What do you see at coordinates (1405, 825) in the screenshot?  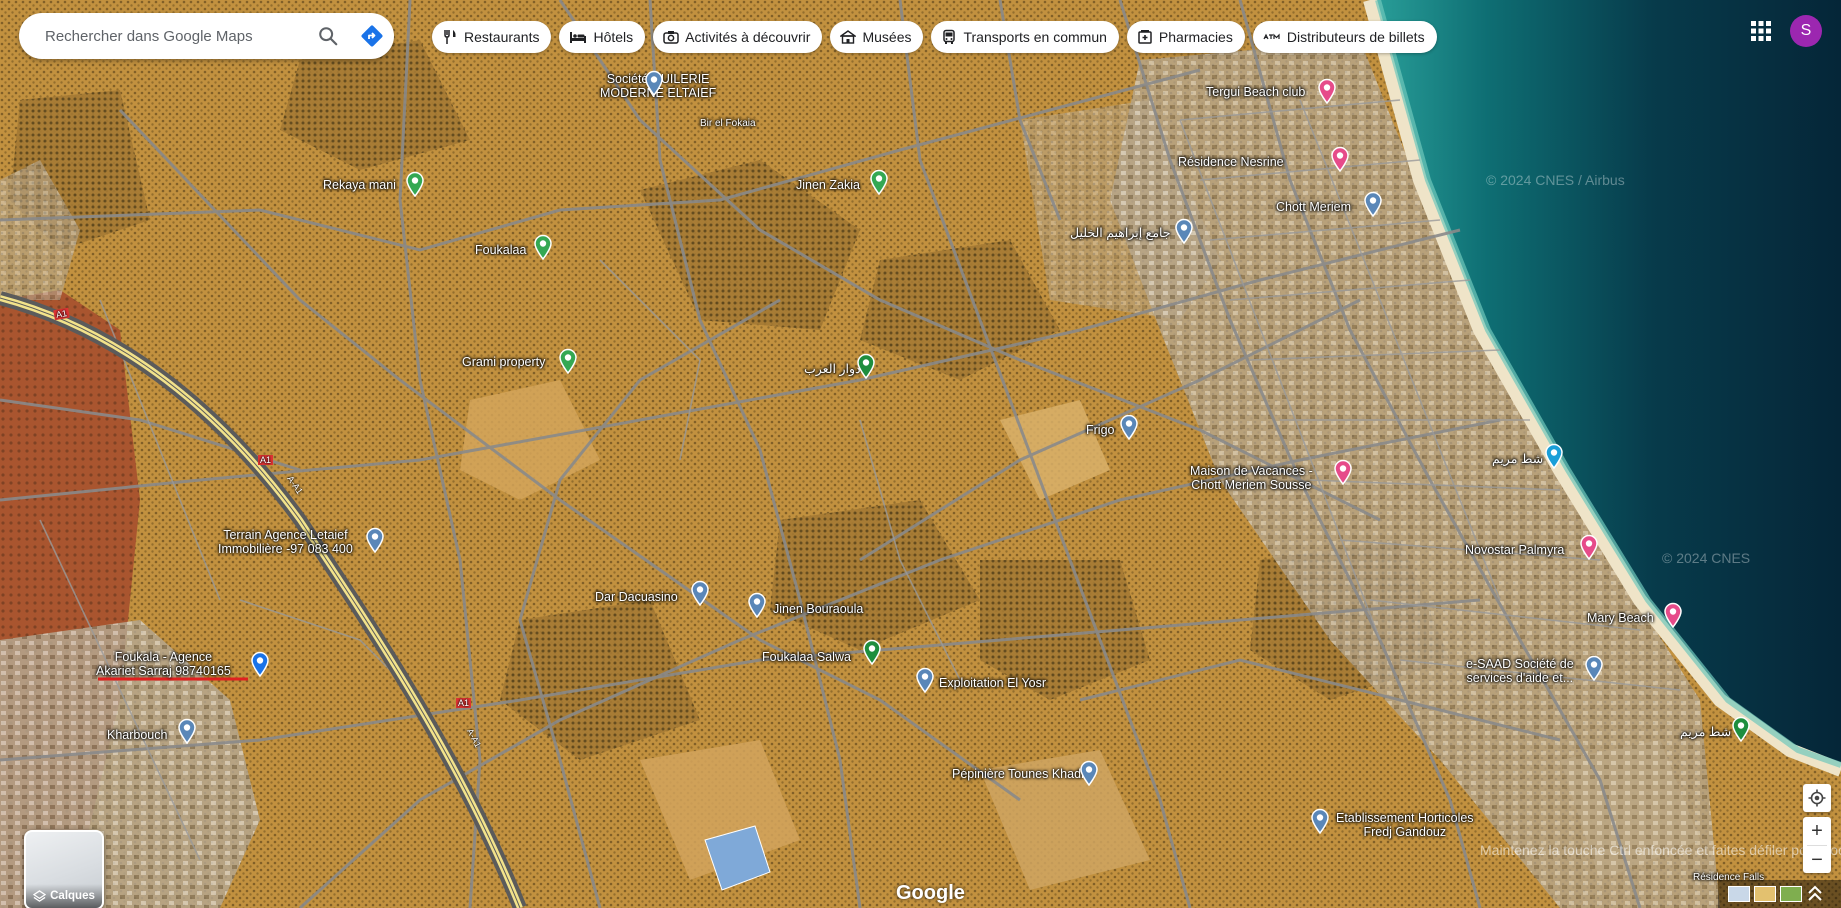 I see `place-label: Etablissement Horticoles Fredj Gandouz` at bounding box center [1405, 825].